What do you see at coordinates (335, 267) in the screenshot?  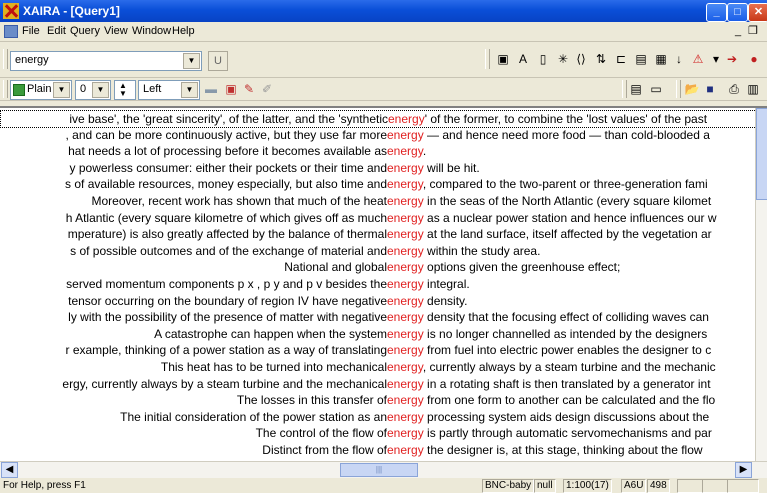 I see `left-context: National and global` at bounding box center [335, 267].